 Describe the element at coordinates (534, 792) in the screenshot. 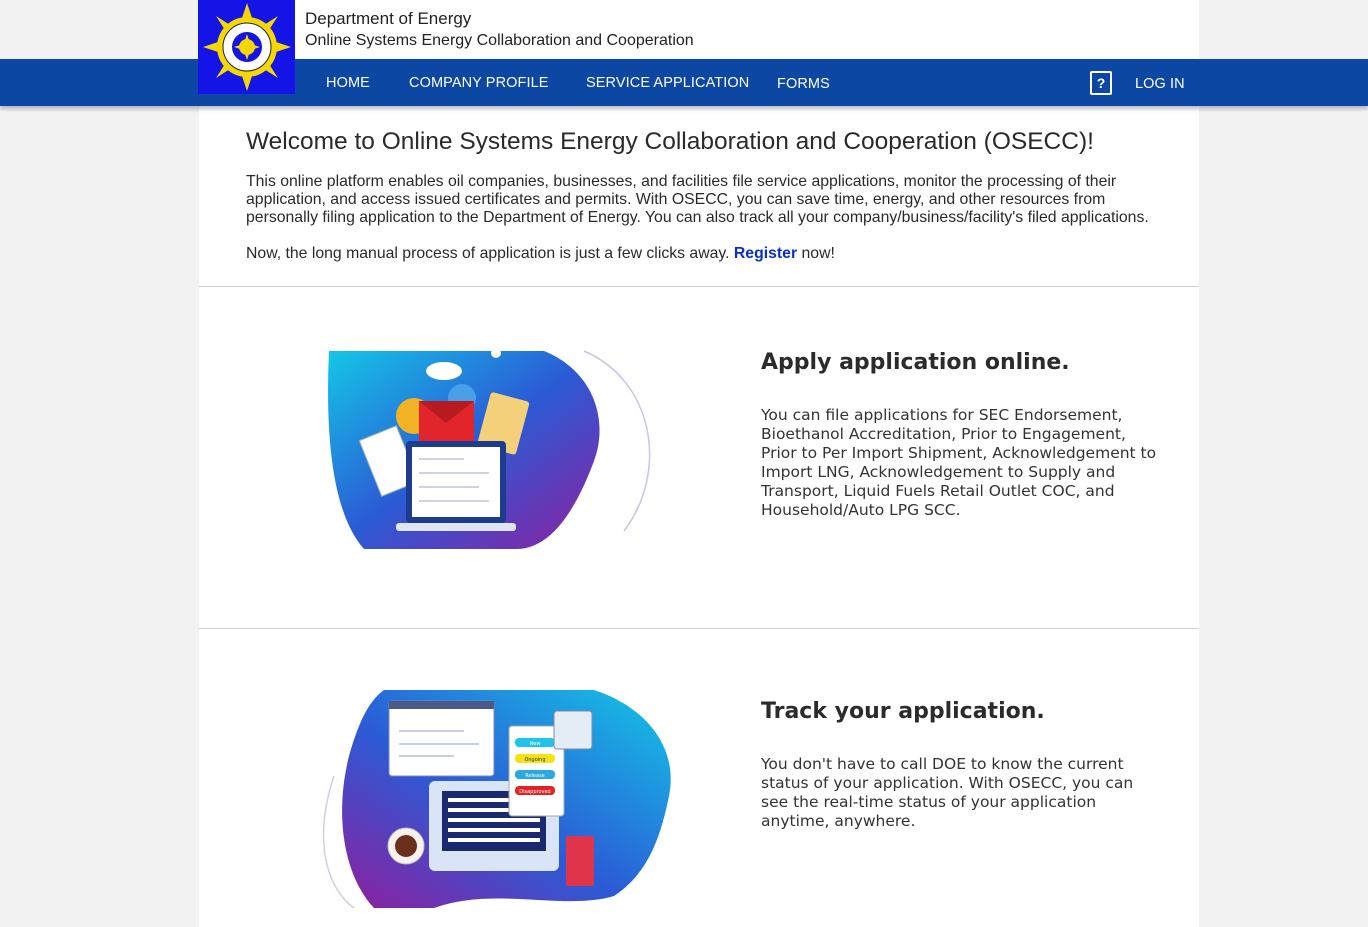

I see `status-disapproved: Disapproved` at that location.